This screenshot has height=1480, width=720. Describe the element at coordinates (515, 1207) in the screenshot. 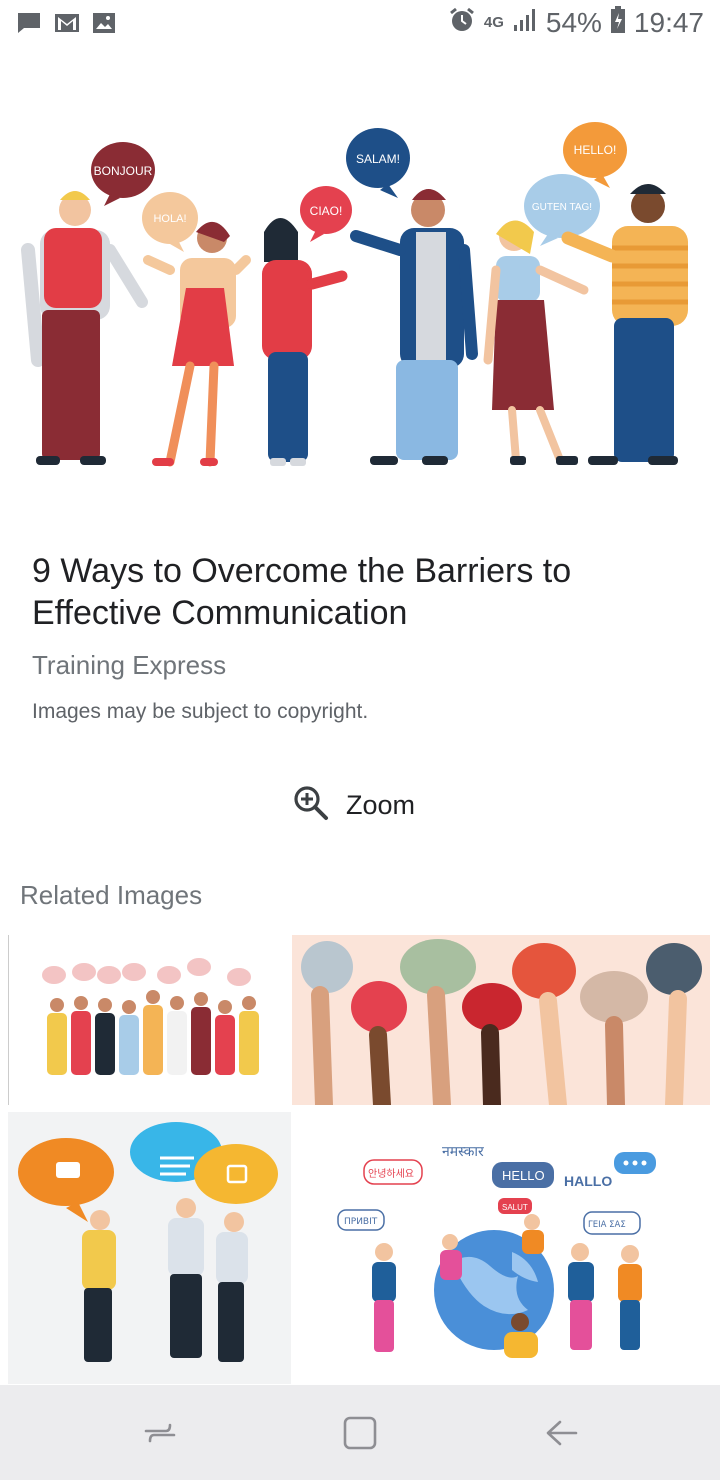

I see `svg-text: SALUT` at that location.